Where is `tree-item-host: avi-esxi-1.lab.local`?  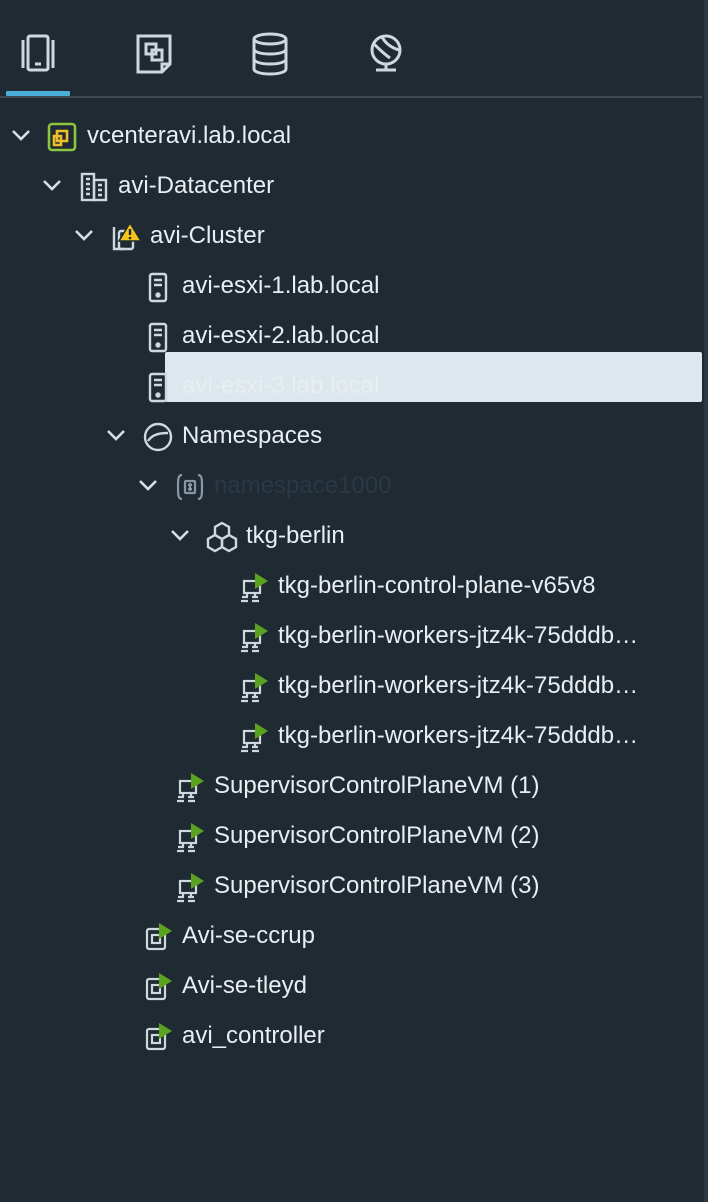
tree-item-host: avi-esxi-1.lab.local is located at coordinates (352, 285).